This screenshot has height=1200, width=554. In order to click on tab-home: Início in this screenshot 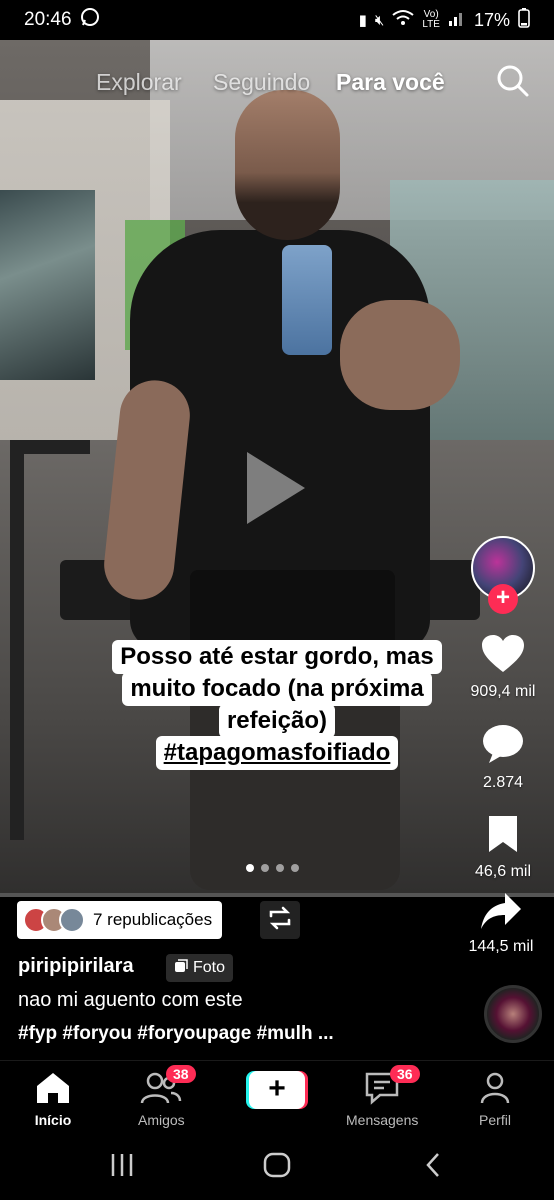, I will do `click(53, 1099)`.